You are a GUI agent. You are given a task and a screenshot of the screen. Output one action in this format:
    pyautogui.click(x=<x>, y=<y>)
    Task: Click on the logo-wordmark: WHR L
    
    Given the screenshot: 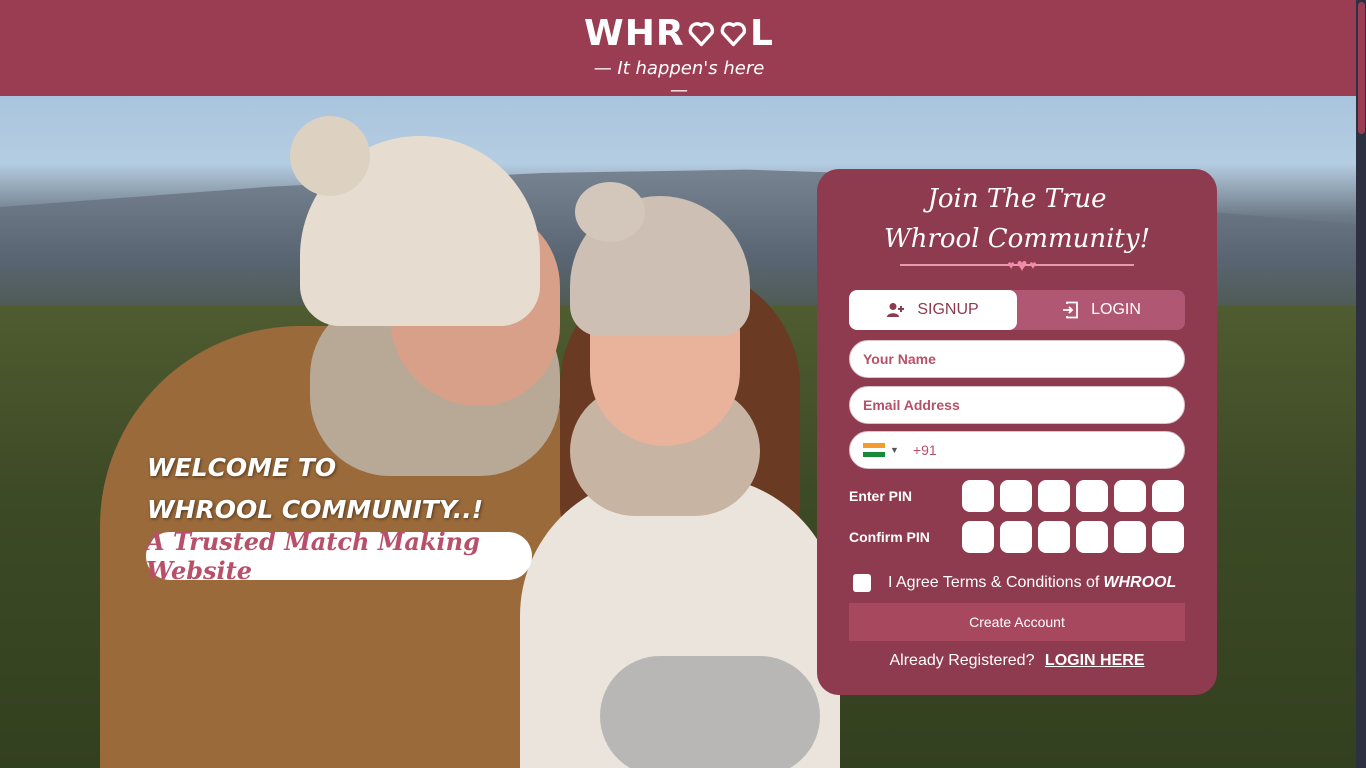 What is the action you would take?
    pyautogui.click(x=679, y=34)
    